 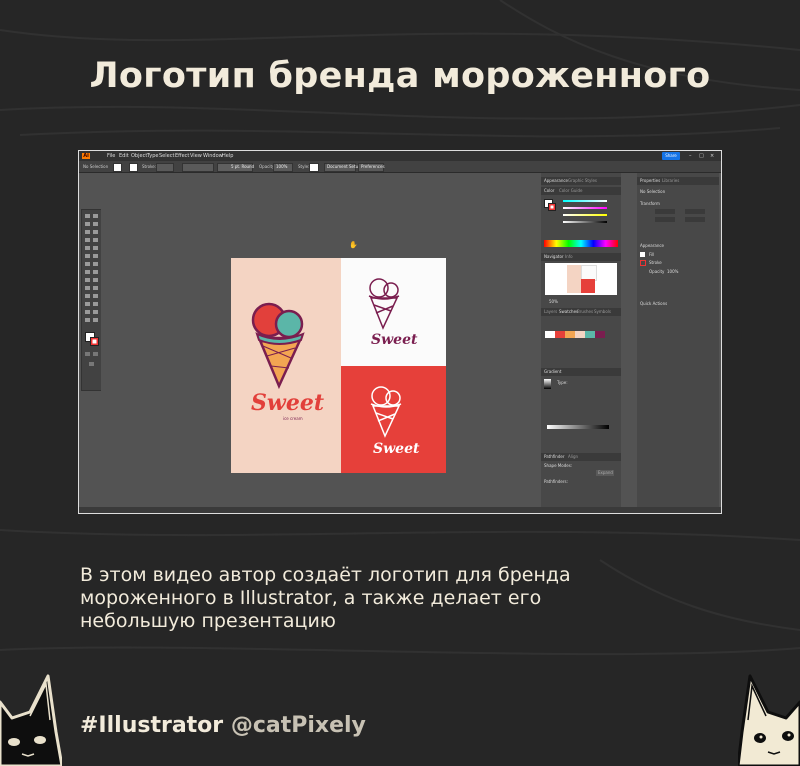 I want to click on menu-window: Window, so click(x=213, y=156).